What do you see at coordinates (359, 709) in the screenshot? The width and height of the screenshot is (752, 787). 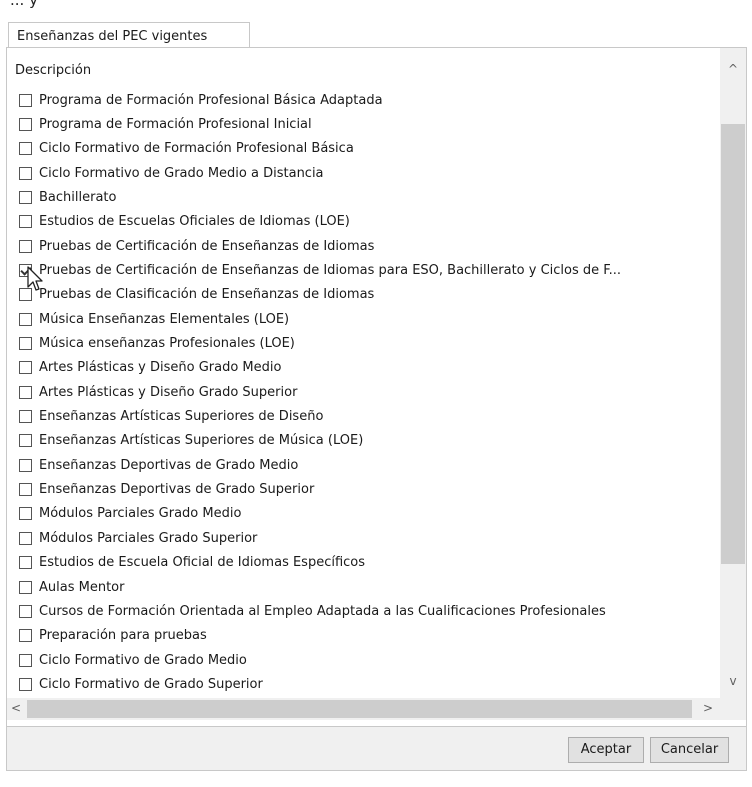 I see `horizontal-scroll-thumb` at bounding box center [359, 709].